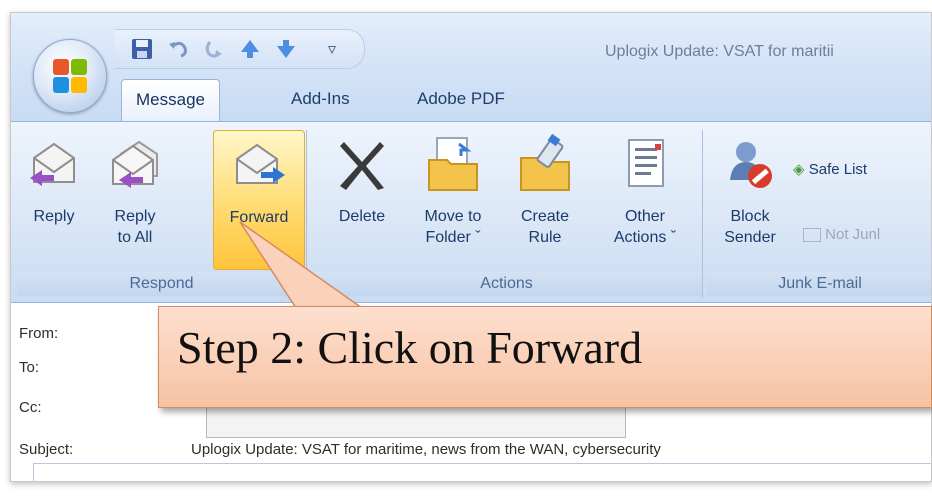 The height and width of the screenshot is (496, 932). What do you see at coordinates (135, 164) in the screenshot?
I see `reply-all-icon` at bounding box center [135, 164].